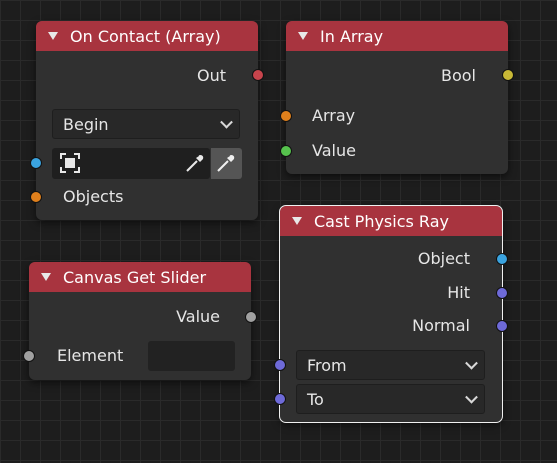 The image size is (557, 463). I want to click on node-header: Canvas Get Slider, so click(140, 277).